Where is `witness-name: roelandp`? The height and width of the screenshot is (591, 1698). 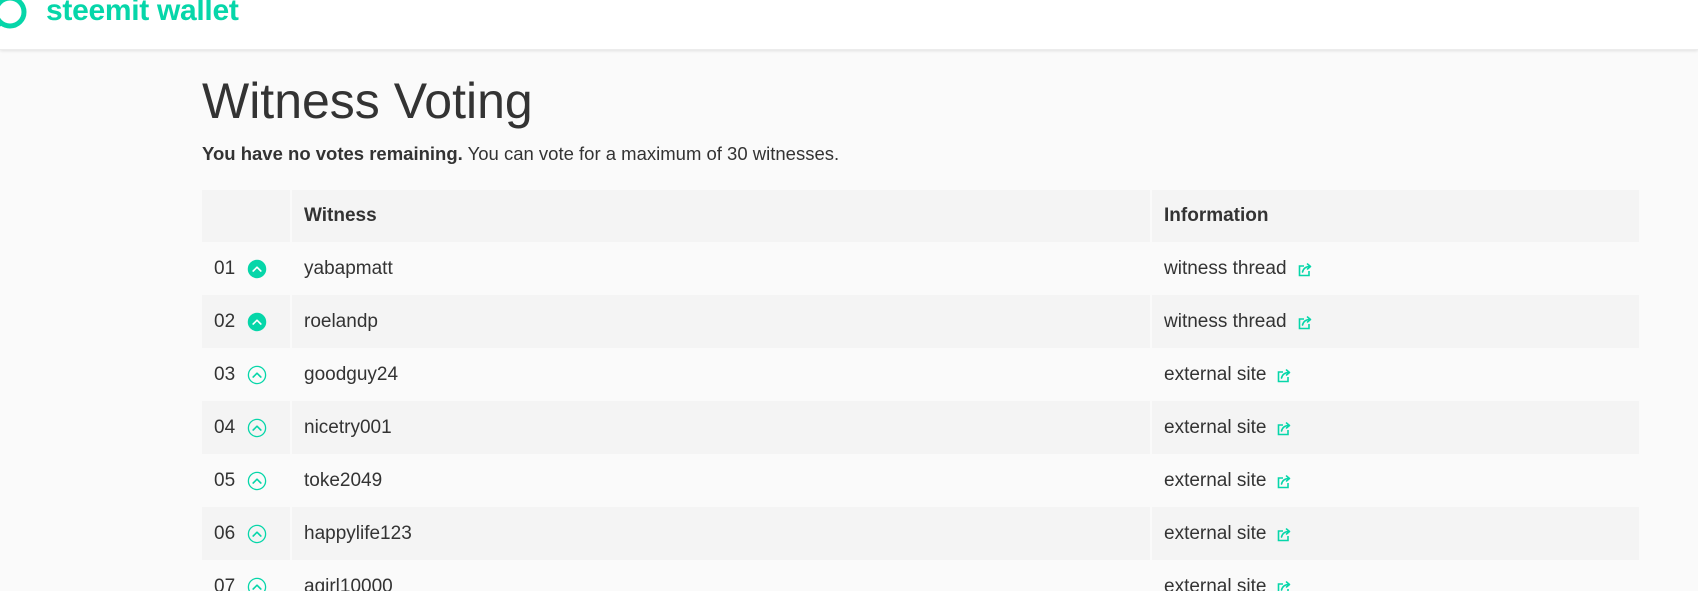 witness-name: roelandp is located at coordinates (722, 321).